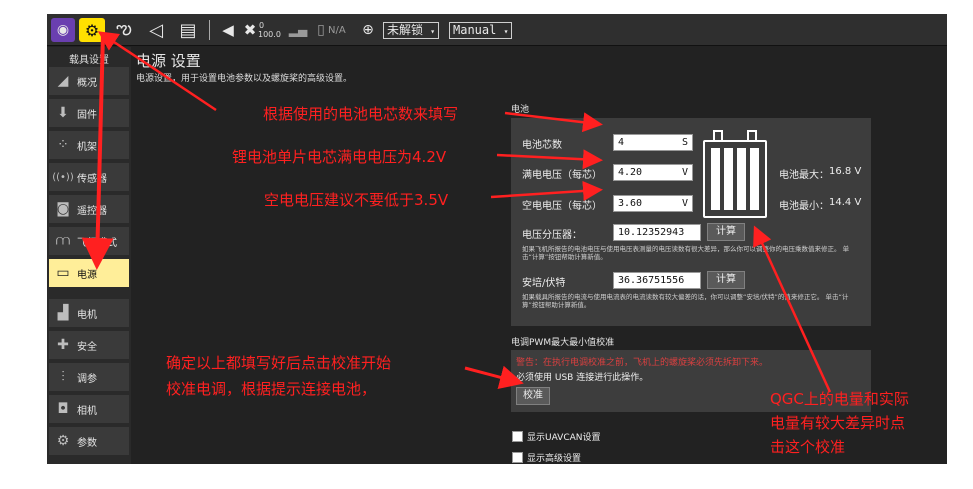 The image size is (973, 489). I want to click on arrow-to-full-voltage, so click(549, 159).